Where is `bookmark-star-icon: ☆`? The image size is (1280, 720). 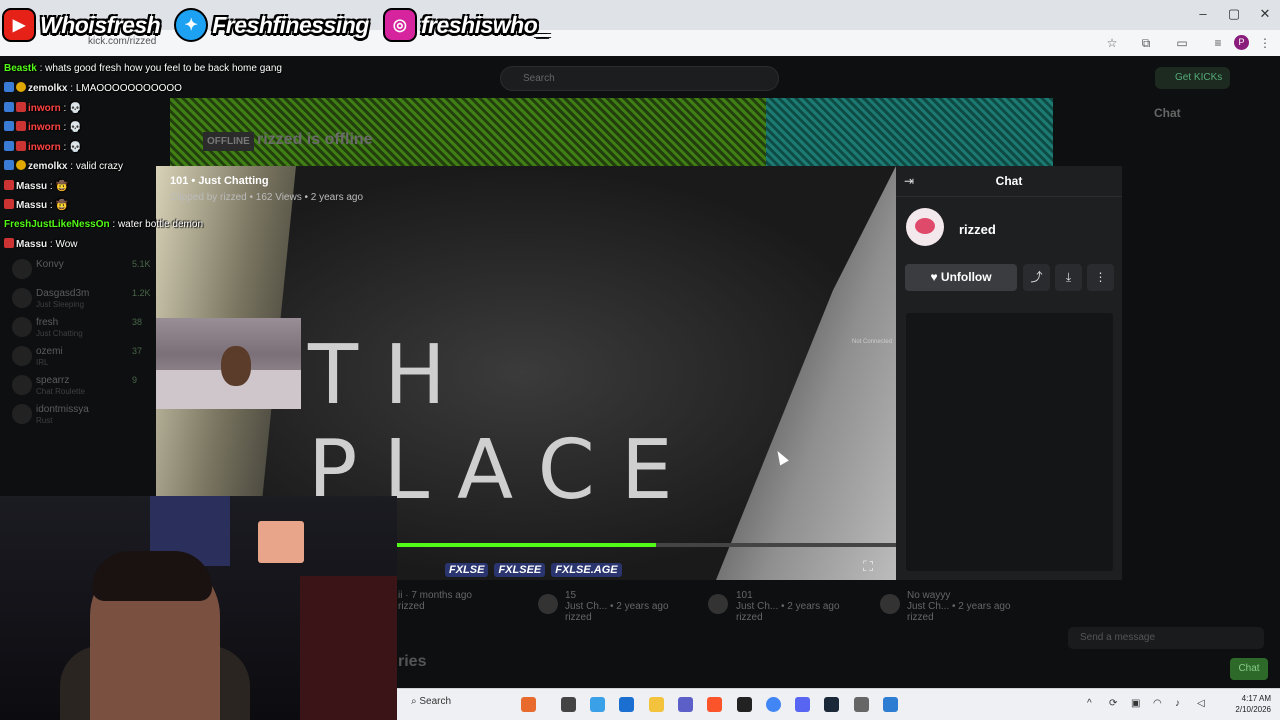
bookmark-star-icon: ☆ is located at coordinates (1112, 43).